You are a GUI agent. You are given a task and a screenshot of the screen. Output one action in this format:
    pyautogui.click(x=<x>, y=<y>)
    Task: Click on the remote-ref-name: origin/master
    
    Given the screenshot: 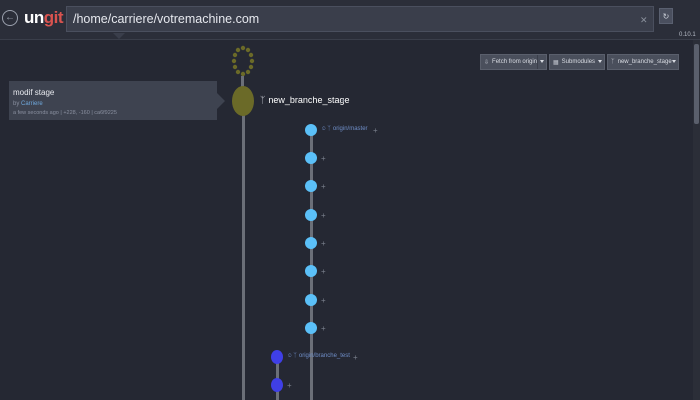 What is the action you would take?
    pyautogui.click(x=350, y=129)
    